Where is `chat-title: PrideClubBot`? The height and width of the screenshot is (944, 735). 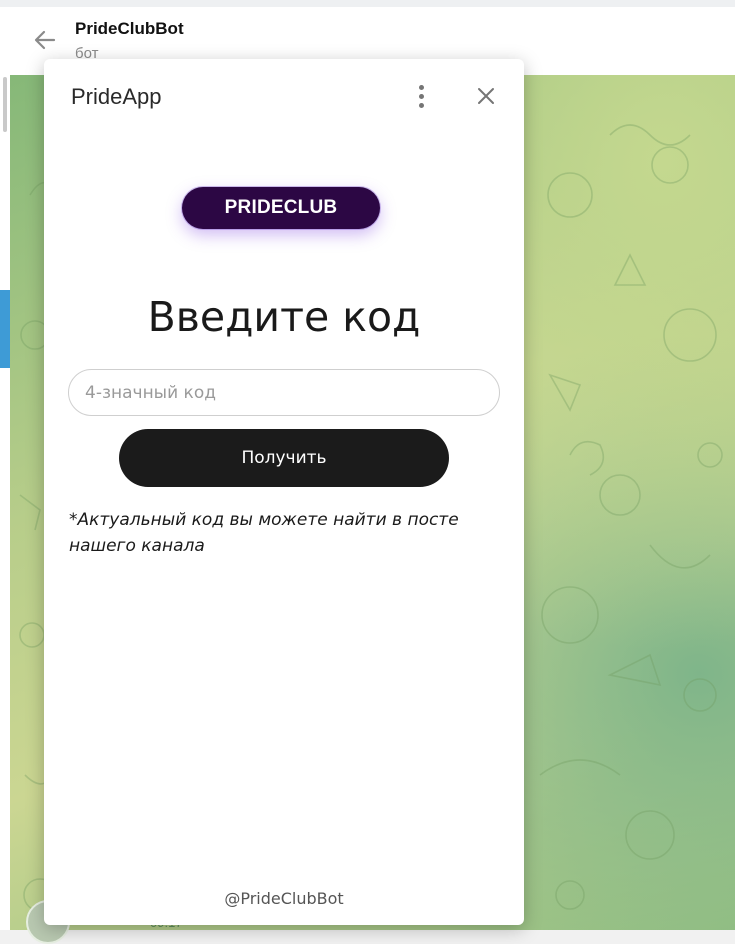 chat-title: PrideClubBot is located at coordinates (129, 29).